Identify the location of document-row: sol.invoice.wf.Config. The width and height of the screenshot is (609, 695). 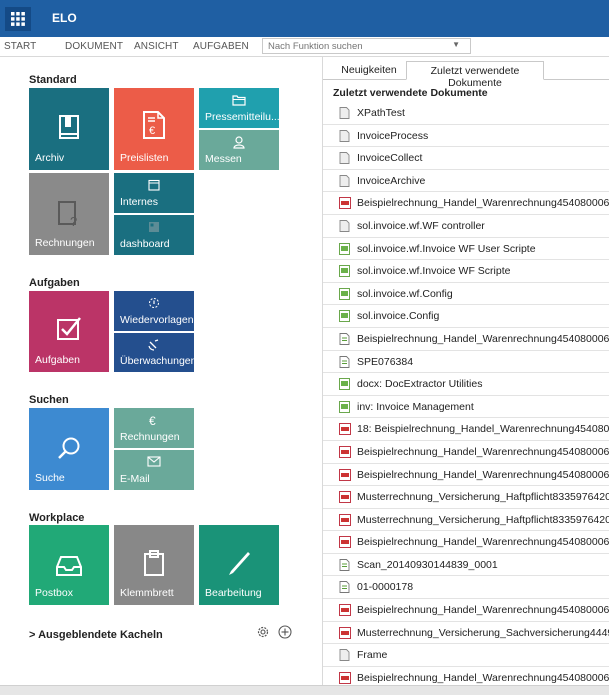
(466, 294).